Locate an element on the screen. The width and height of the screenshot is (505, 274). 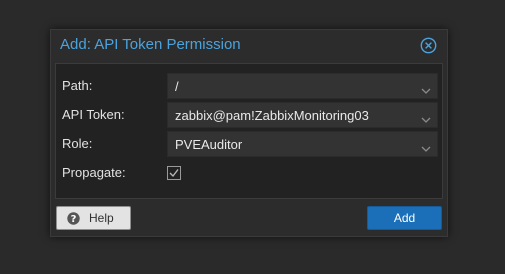
add-button: Add is located at coordinates (404, 218).